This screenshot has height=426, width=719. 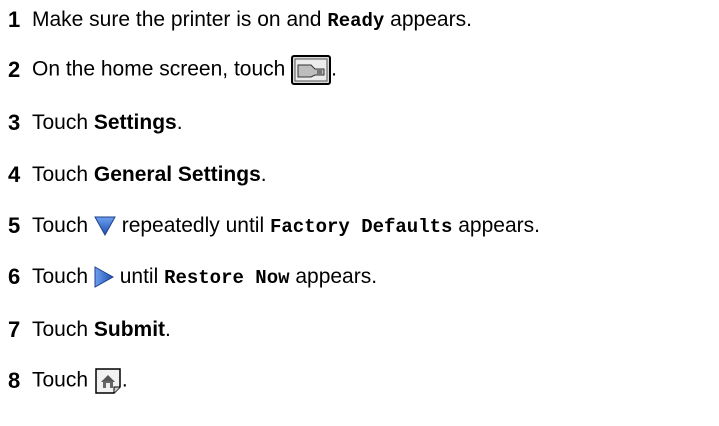 I want to click on step-number: 4, so click(x=14, y=174).